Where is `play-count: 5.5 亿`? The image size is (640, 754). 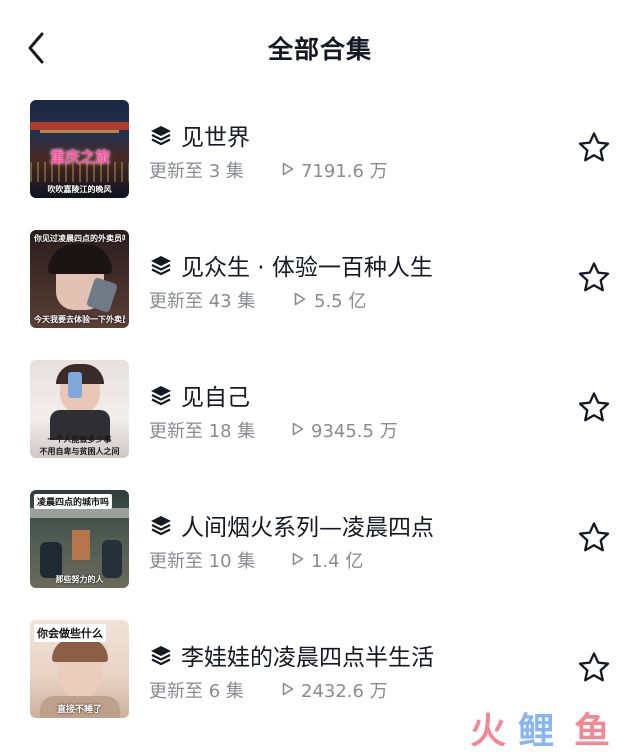 play-count: 5.5 亿 is located at coordinates (340, 301).